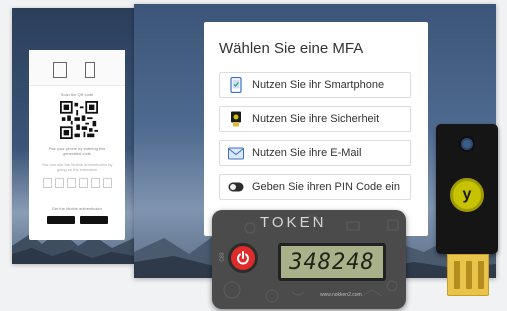 Image resolution: width=507 pixels, height=311 pixels. What do you see at coordinates (77, 208) in the screenshot?
I see `get-app-label: Get the Mobile authenticator` at bounding box center [77, 208].